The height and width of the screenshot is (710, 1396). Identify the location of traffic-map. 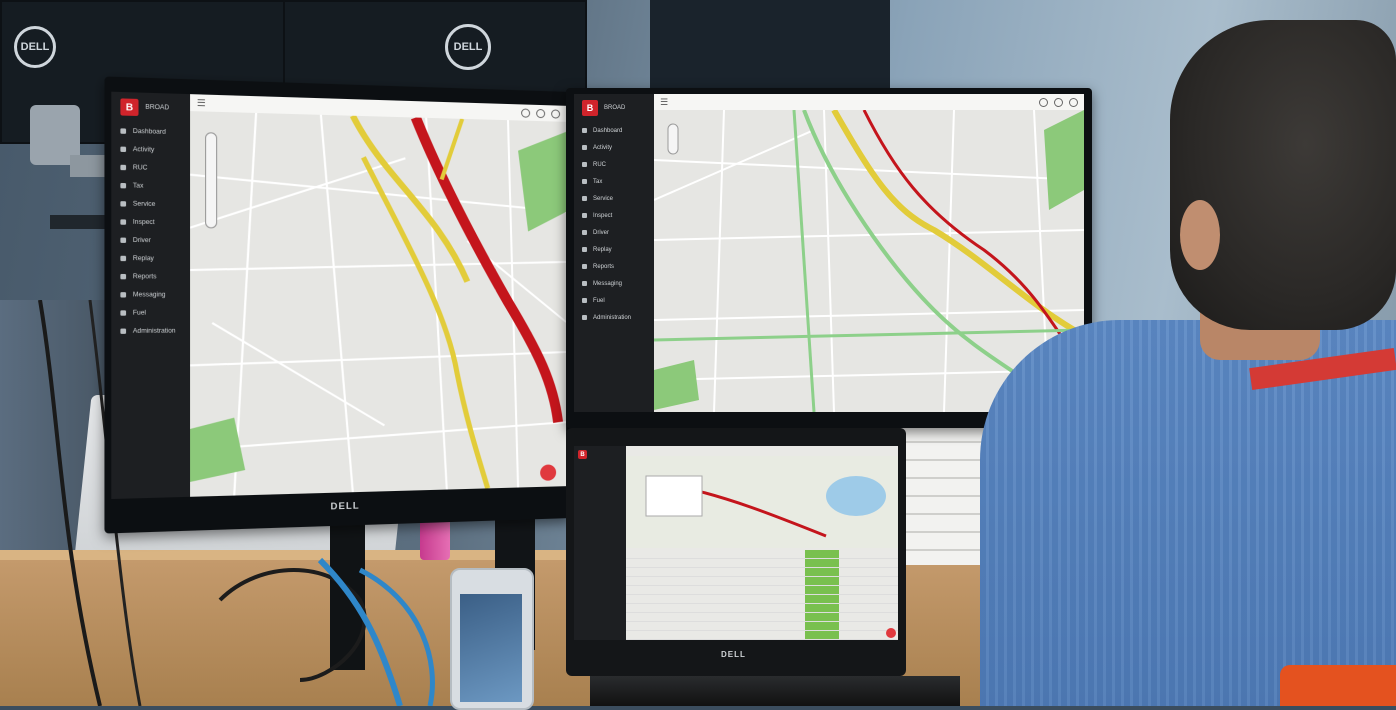
(378, 304).